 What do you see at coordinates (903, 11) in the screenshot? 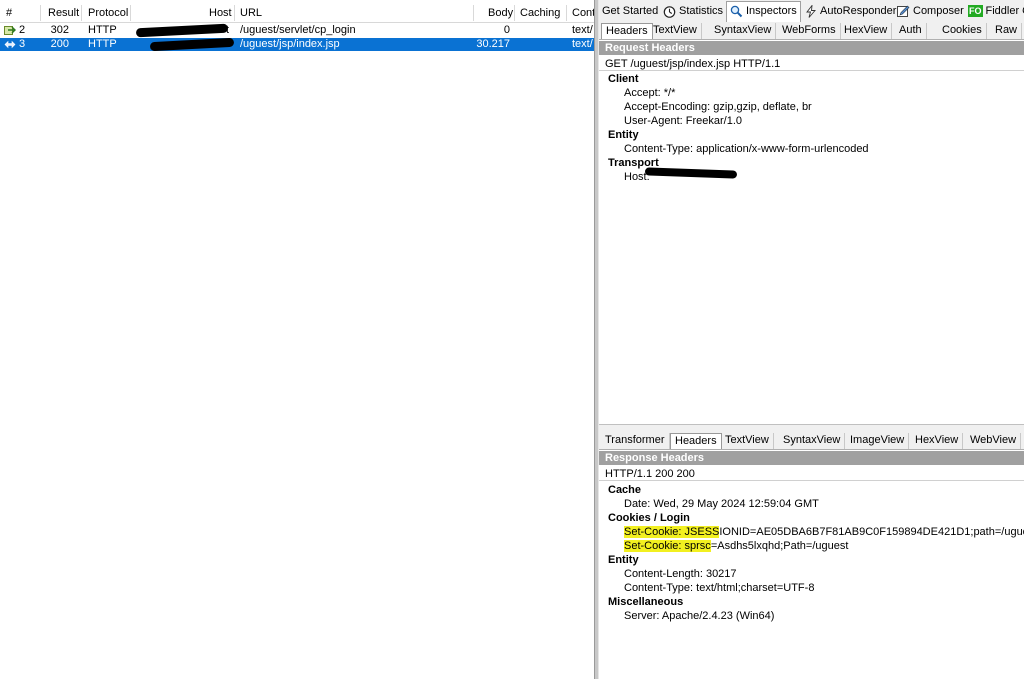
I see `composer-pencil-icon` at bounding box center [903, 11].